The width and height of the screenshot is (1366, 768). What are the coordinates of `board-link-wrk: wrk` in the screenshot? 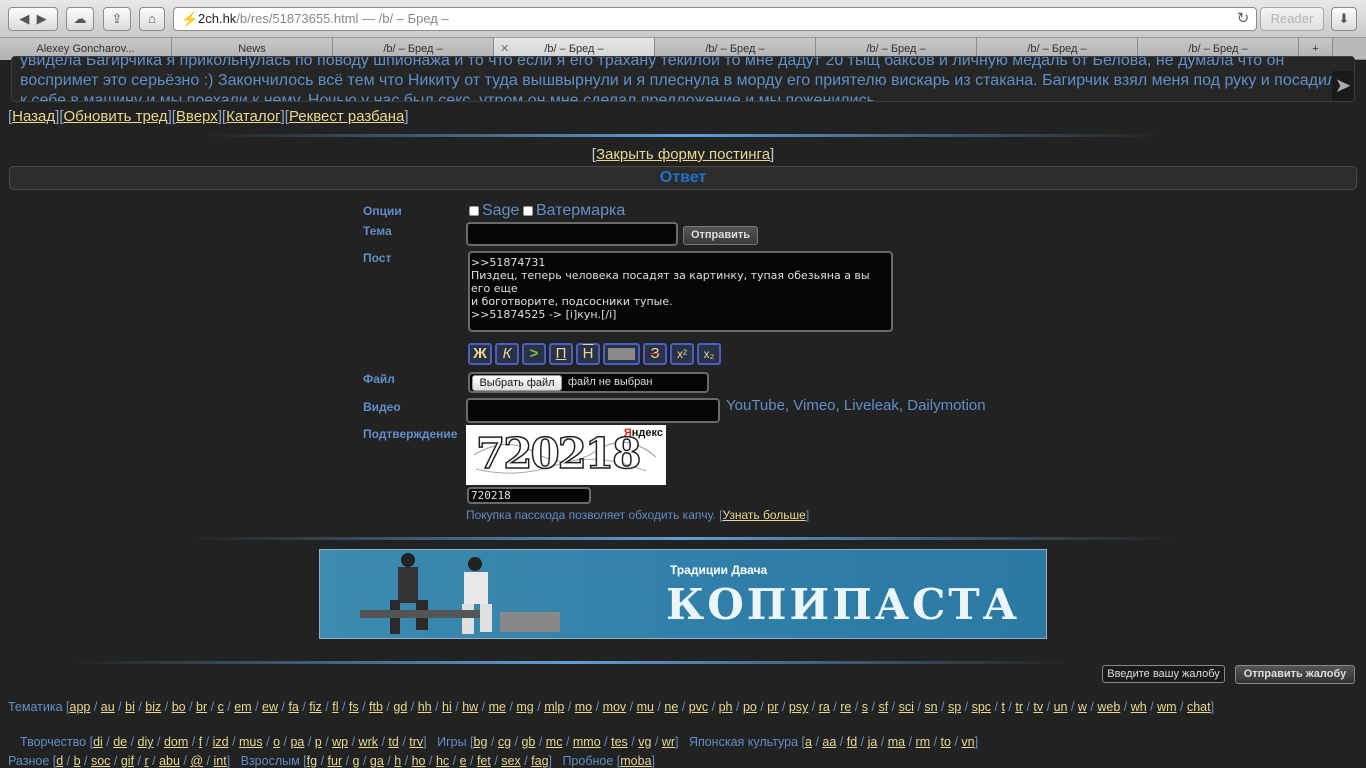 It's located at (368, 742).